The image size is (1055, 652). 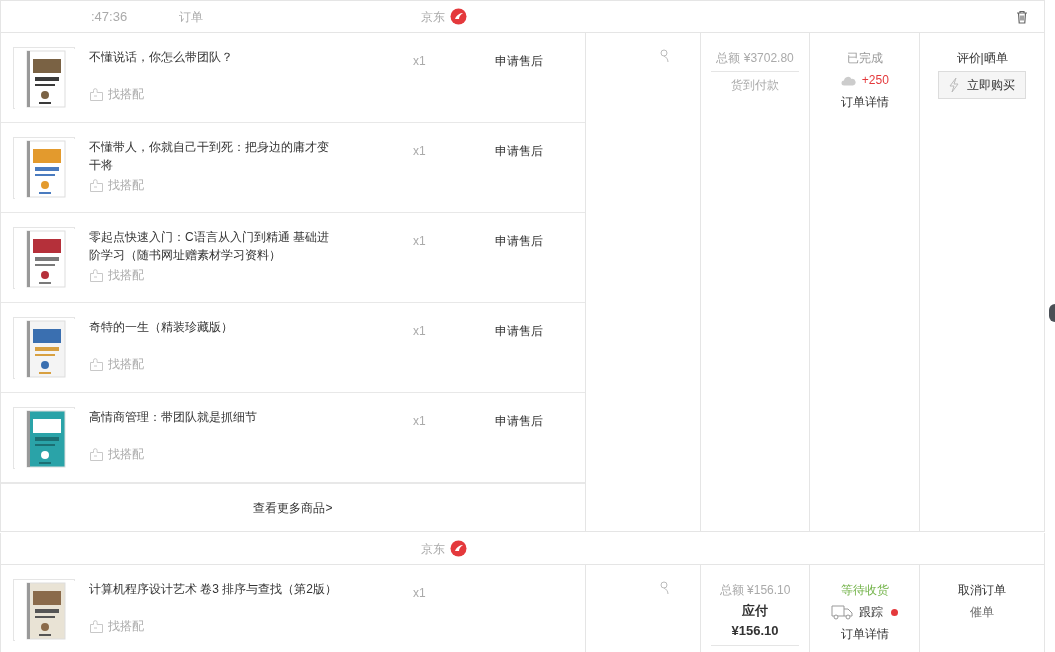 What do you see at coordinates (842, 612) in the screenshot?
I see `truck-icon` at bounding box center [842, 612].